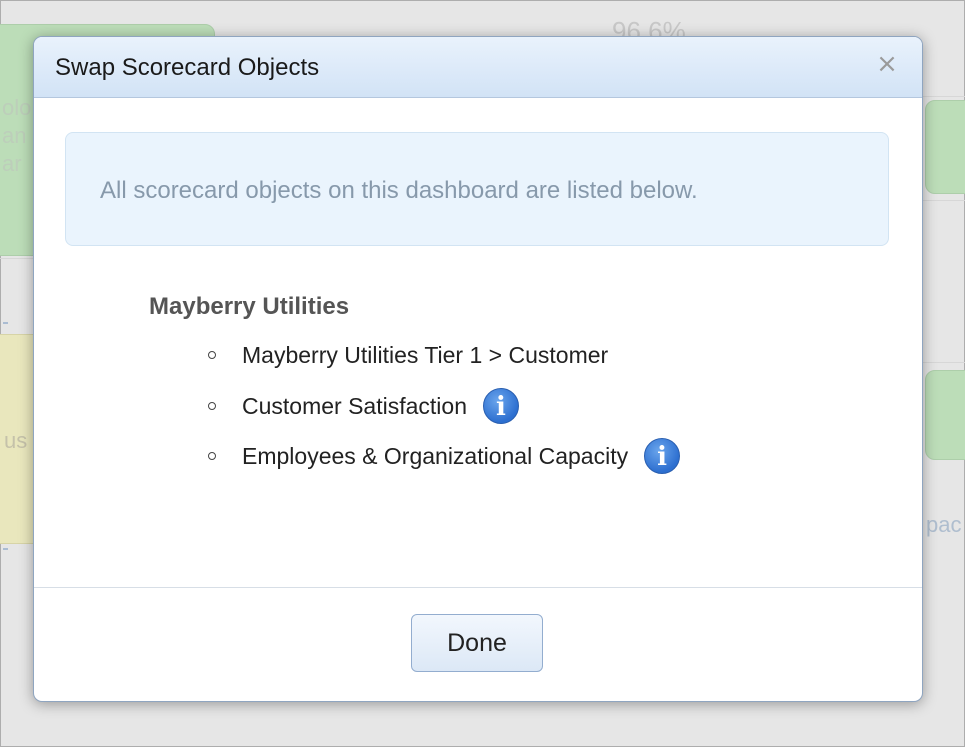  I want to click on list-item: Employees & Organizational Capacity i, so click(444, 456).